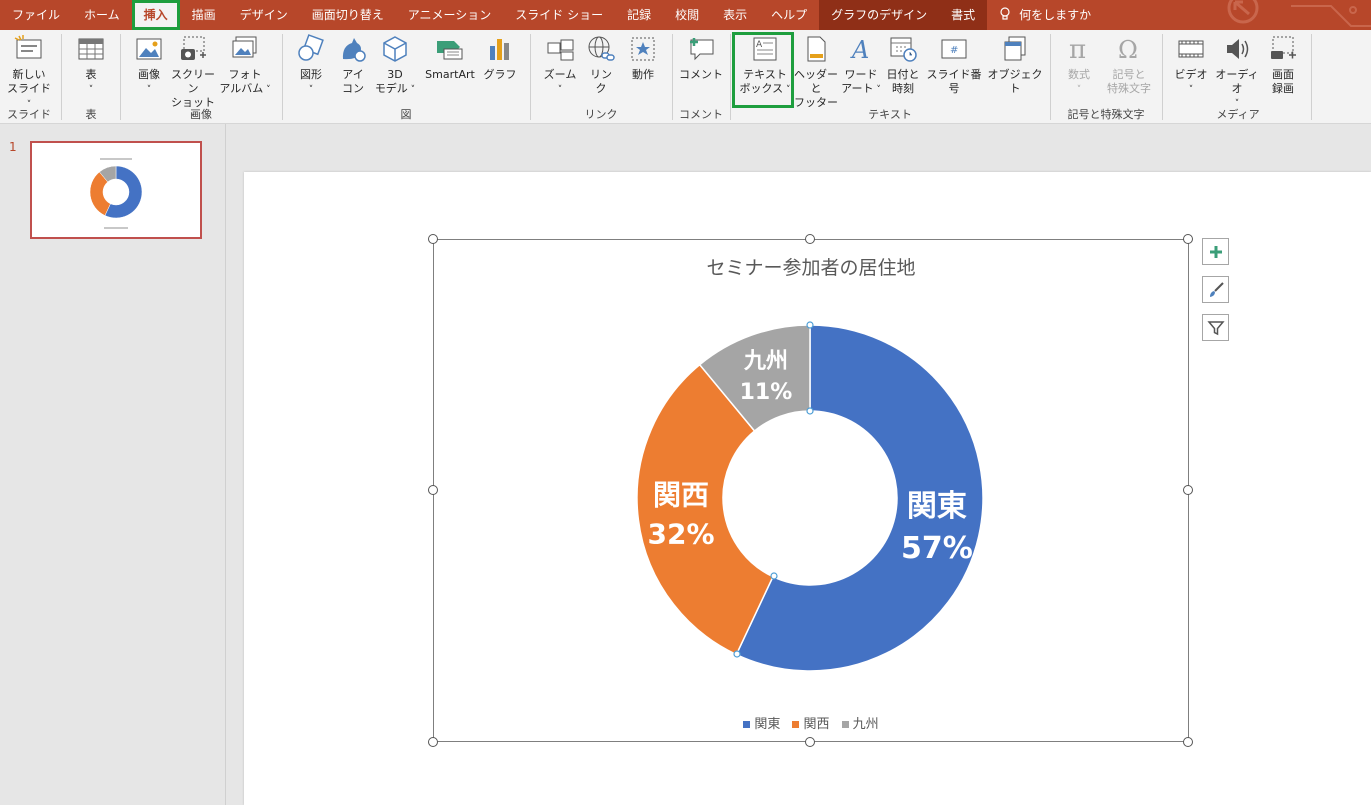 The image size is (1371, 805). Describe the element at coordinates (264, 15) in the screenshot. I see `tab-design: デザイン` at that location.